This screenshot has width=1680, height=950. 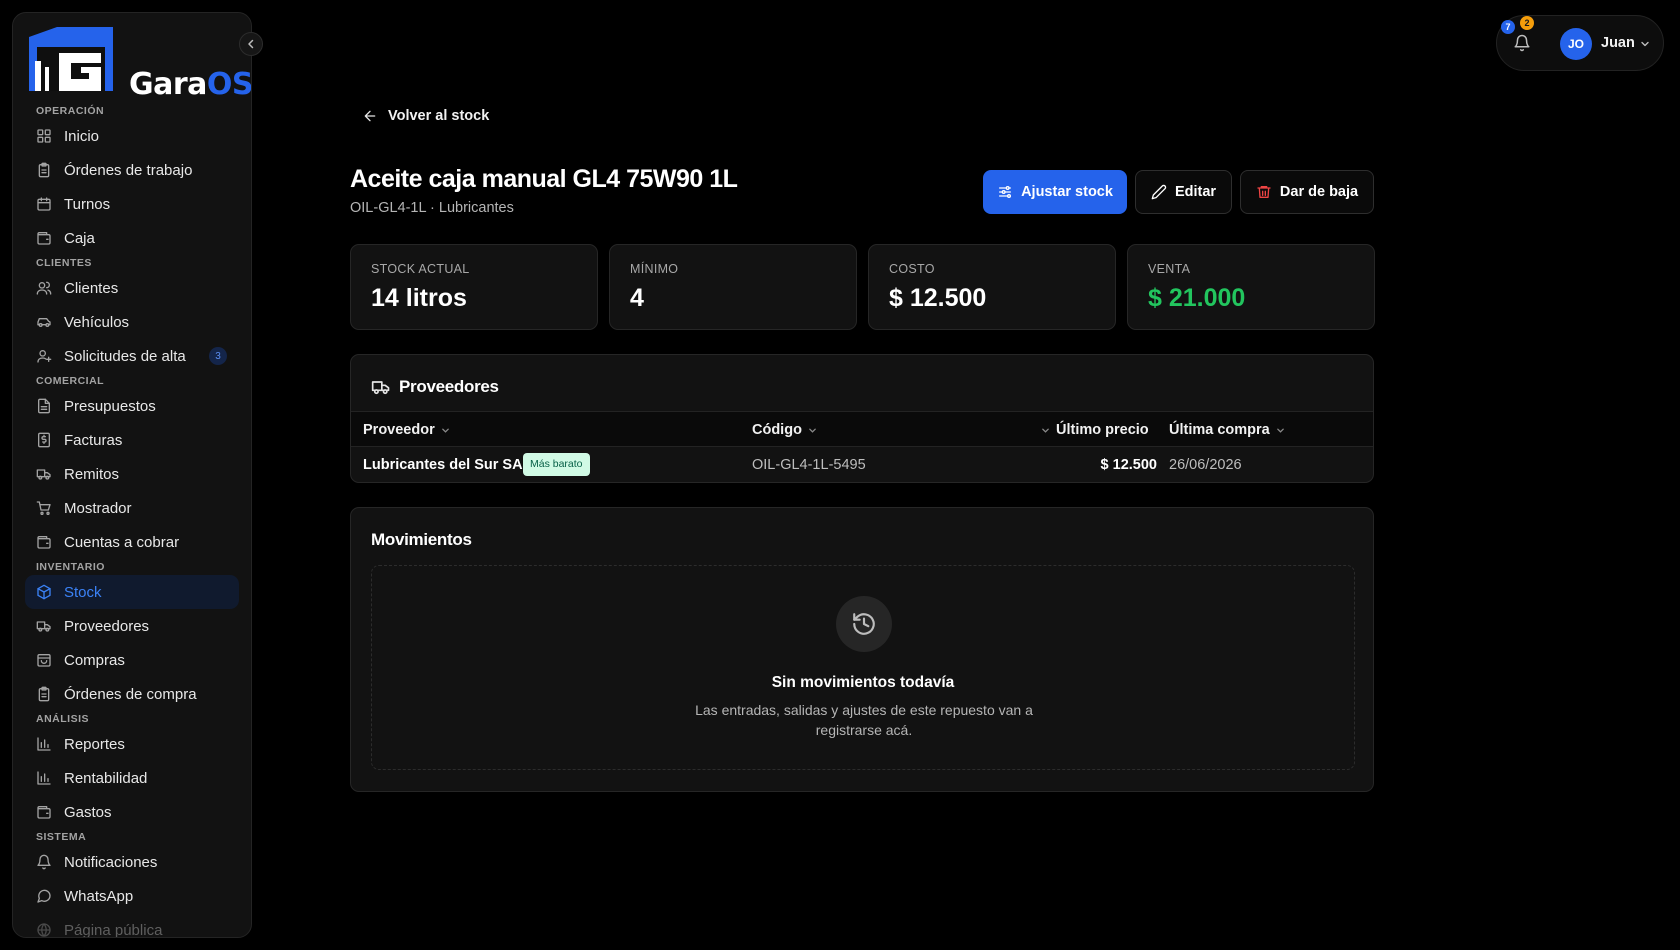 I want to click on nav-section-heading: OPERACIÓN, so click(x=70, y=111).